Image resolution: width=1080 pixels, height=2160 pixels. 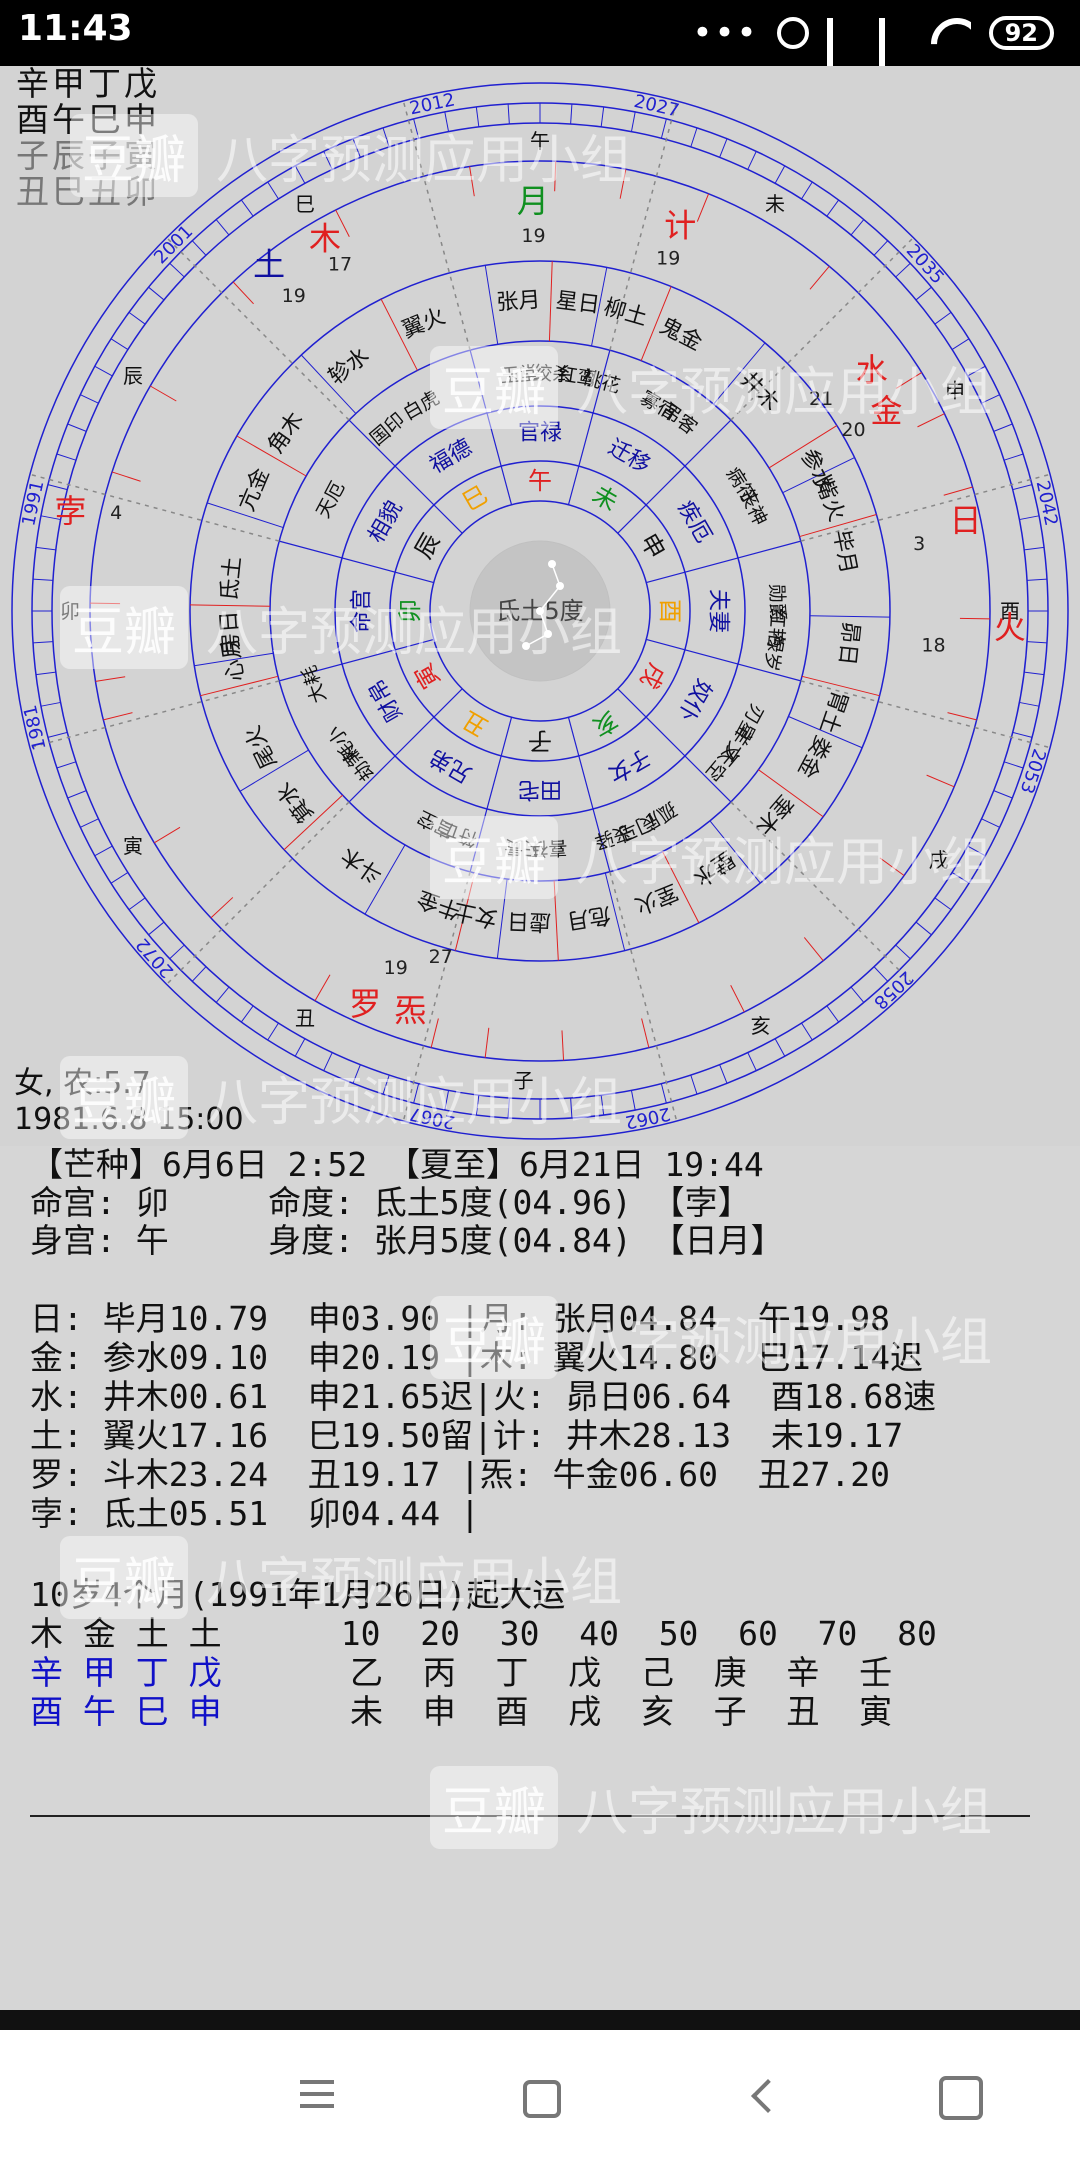 I want to click on mansion-label: 胃土, so click(x=833, y=712).